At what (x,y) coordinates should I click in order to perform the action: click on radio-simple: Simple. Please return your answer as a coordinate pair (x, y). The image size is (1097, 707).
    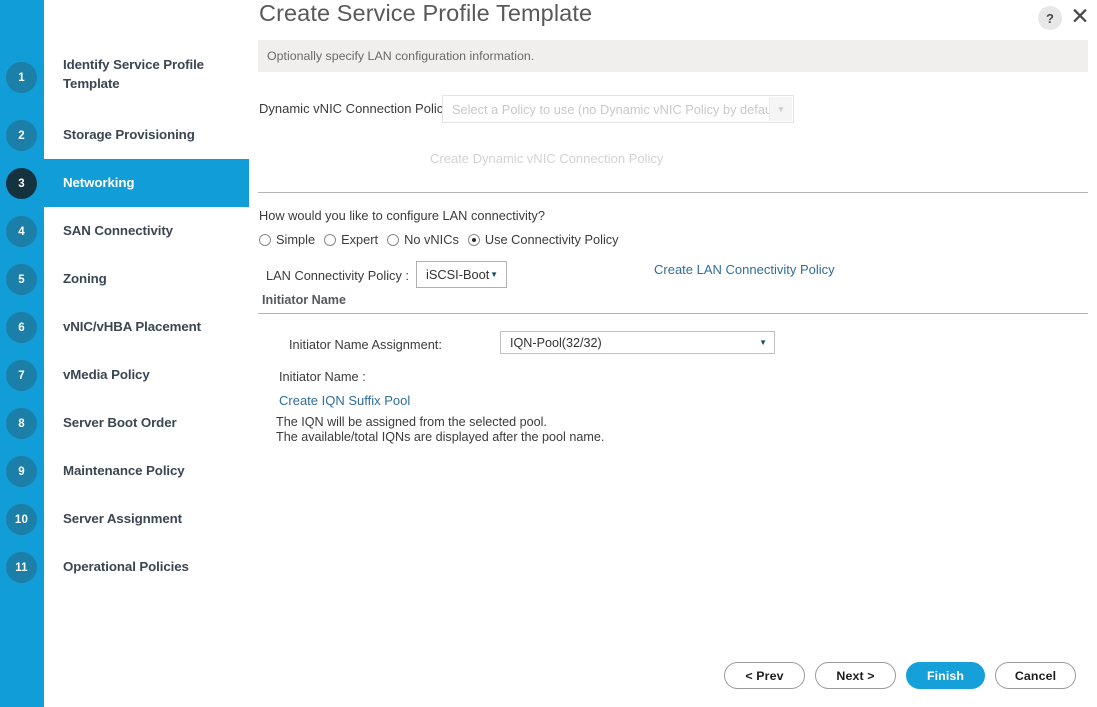
    Looking at the image, I should click on (287, 239).